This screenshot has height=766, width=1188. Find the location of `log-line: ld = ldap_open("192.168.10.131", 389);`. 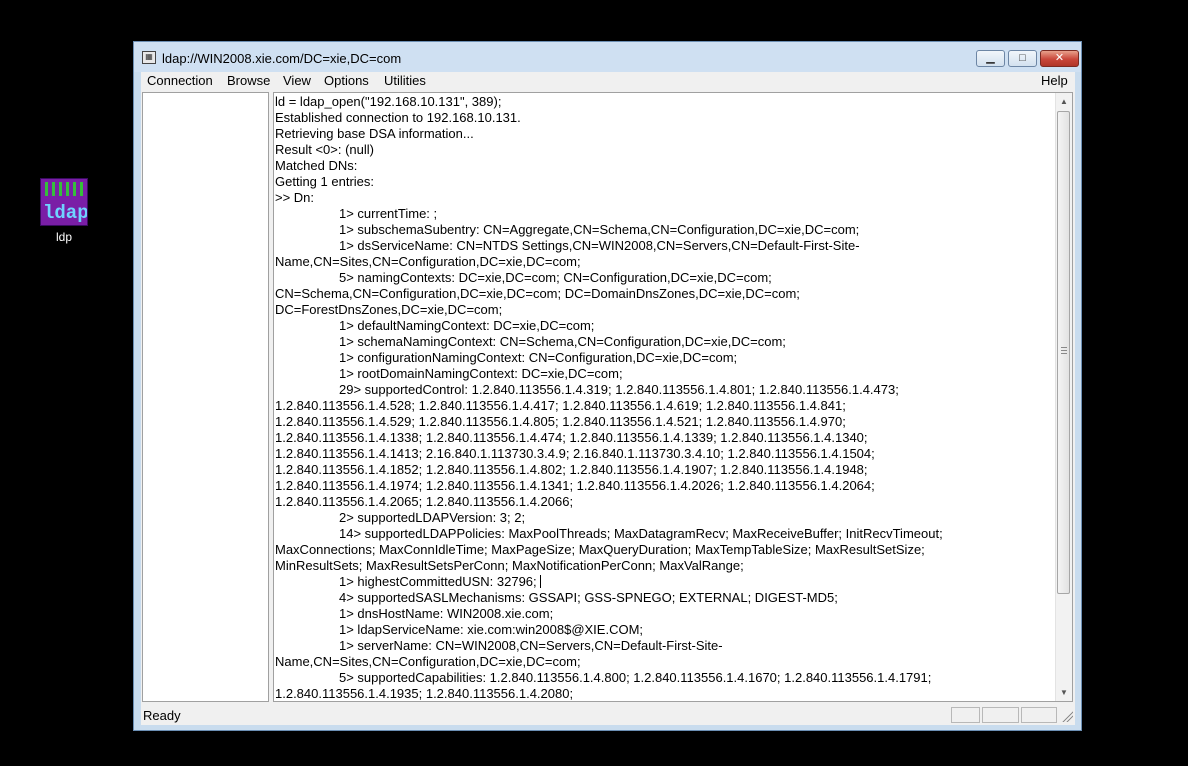

log-line: ld = ldap_open("192.168.10.131", 389); is located at coordinates (388, 101).